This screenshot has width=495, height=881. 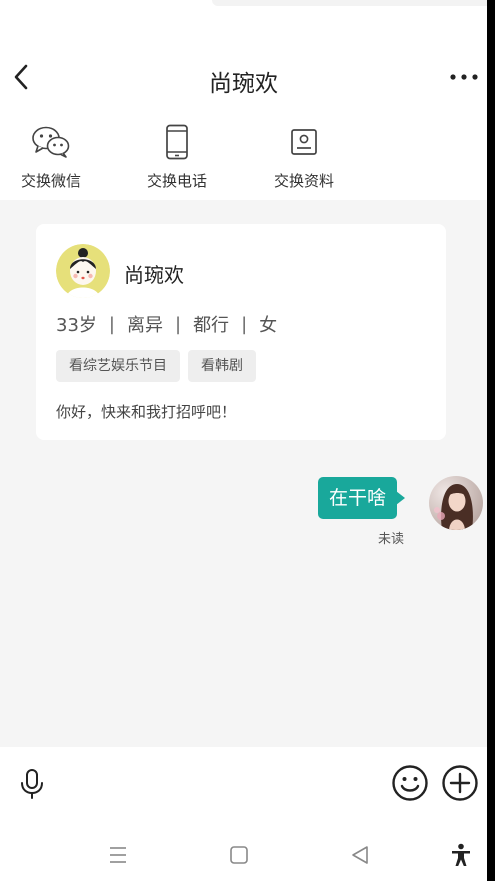 What do you see at coordinates (304, 156) in the screenshot?
I see `exchange-profile-button: 交换资料` at bounding box center [304, 156].